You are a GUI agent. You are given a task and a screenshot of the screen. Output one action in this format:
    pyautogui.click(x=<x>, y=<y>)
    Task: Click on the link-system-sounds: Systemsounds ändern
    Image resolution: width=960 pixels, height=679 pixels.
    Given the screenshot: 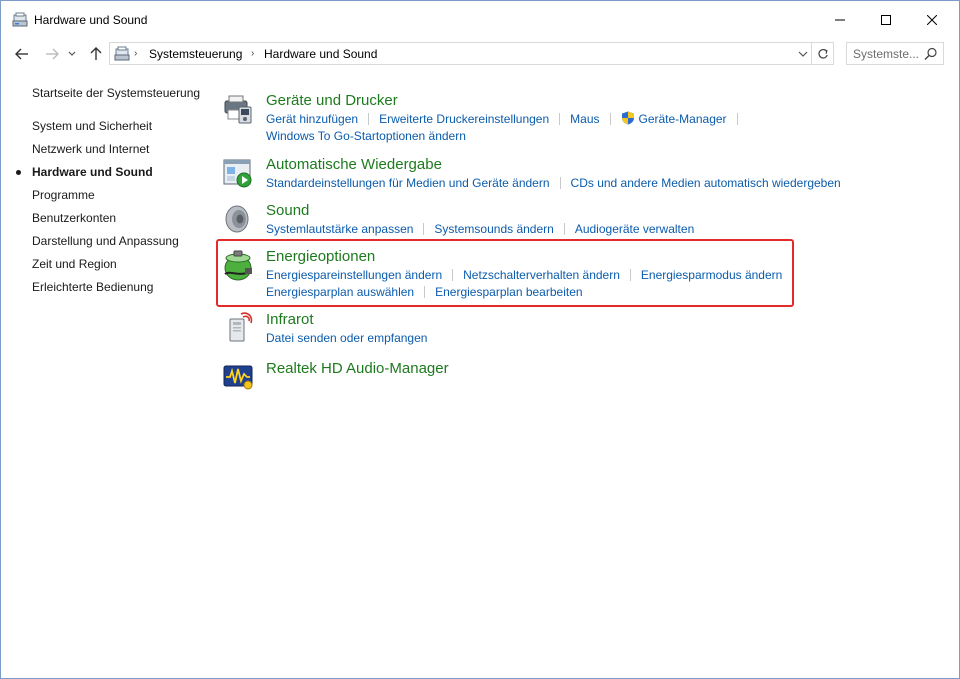 What is the action you would take?
    pyautogui.click(x=493, y=229)
    